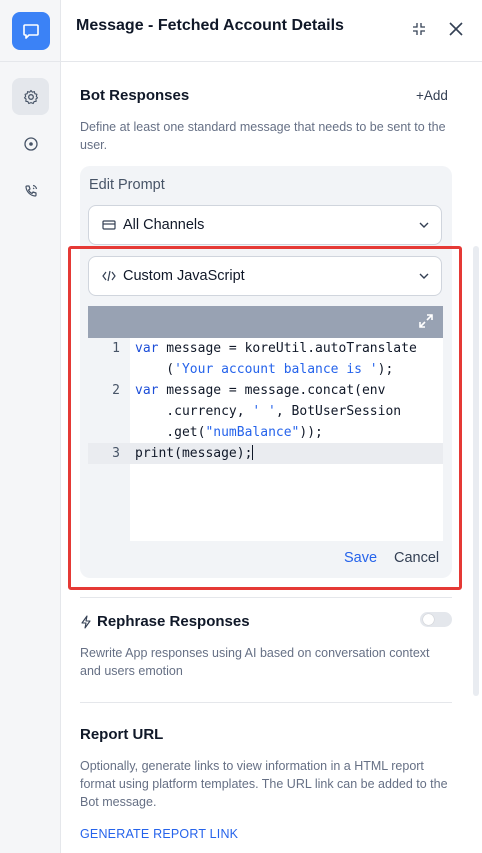 The image size is (482, 853). I want to click on text-cursor, so click(253, 452).